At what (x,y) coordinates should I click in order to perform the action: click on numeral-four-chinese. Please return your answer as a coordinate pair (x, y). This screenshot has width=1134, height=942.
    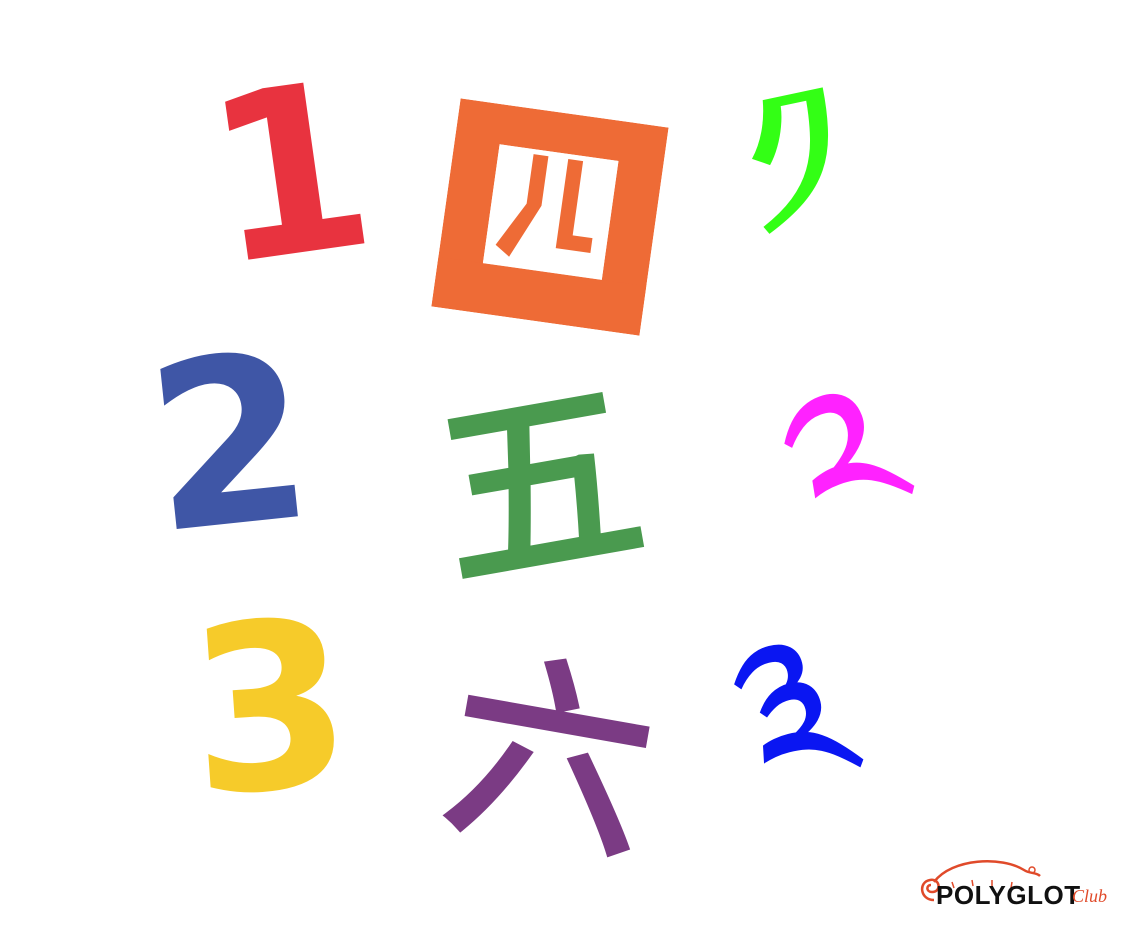
    Looking at the image, I should click on (550, 217).